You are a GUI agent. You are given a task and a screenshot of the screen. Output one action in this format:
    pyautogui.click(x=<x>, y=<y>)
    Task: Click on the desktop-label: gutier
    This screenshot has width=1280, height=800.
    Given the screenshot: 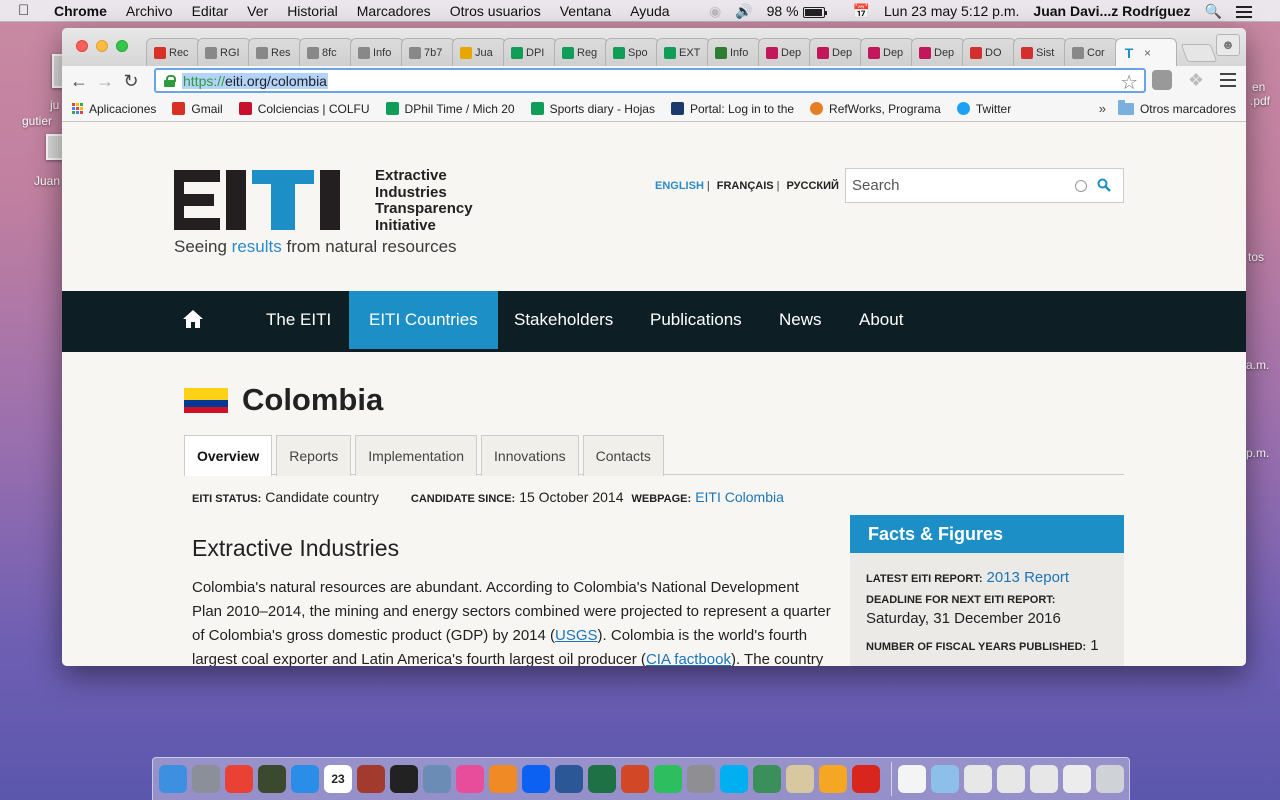 What is the action you would take?
    pyautogui.click(x=37, y=121)
    